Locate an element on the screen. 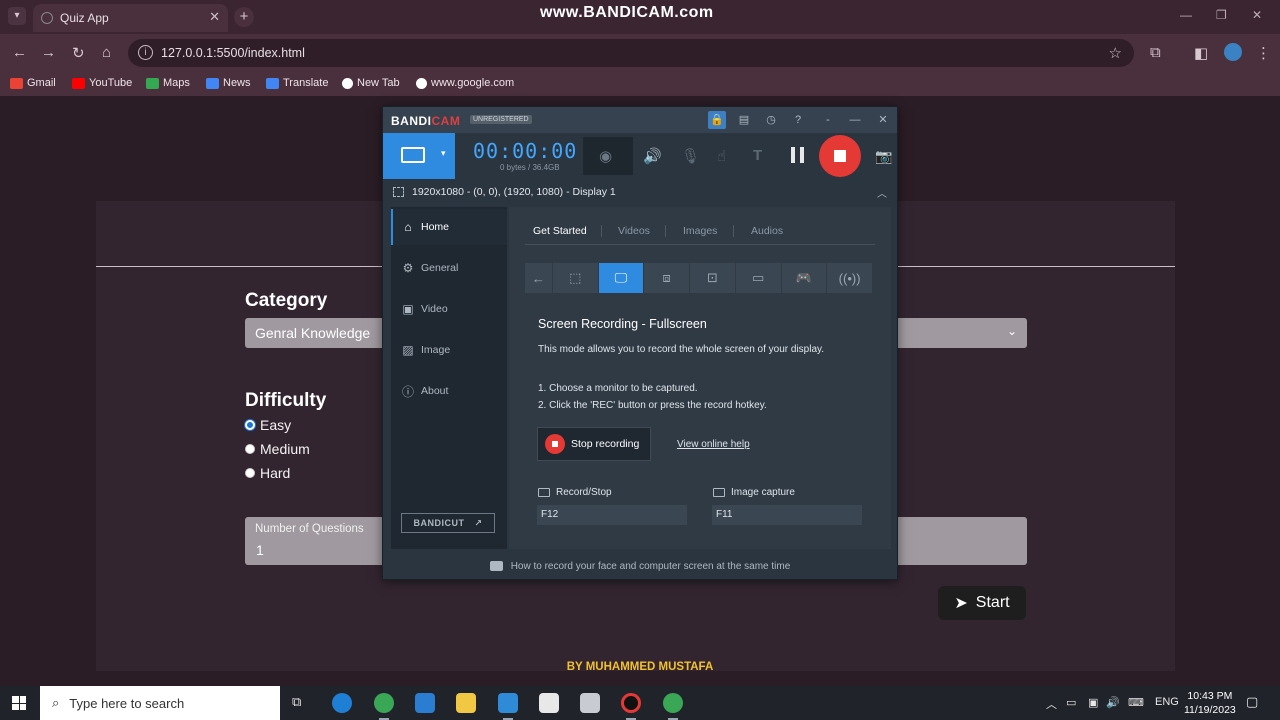  keyboard-icon: ⌨ is located at coordinates (1136, 702).